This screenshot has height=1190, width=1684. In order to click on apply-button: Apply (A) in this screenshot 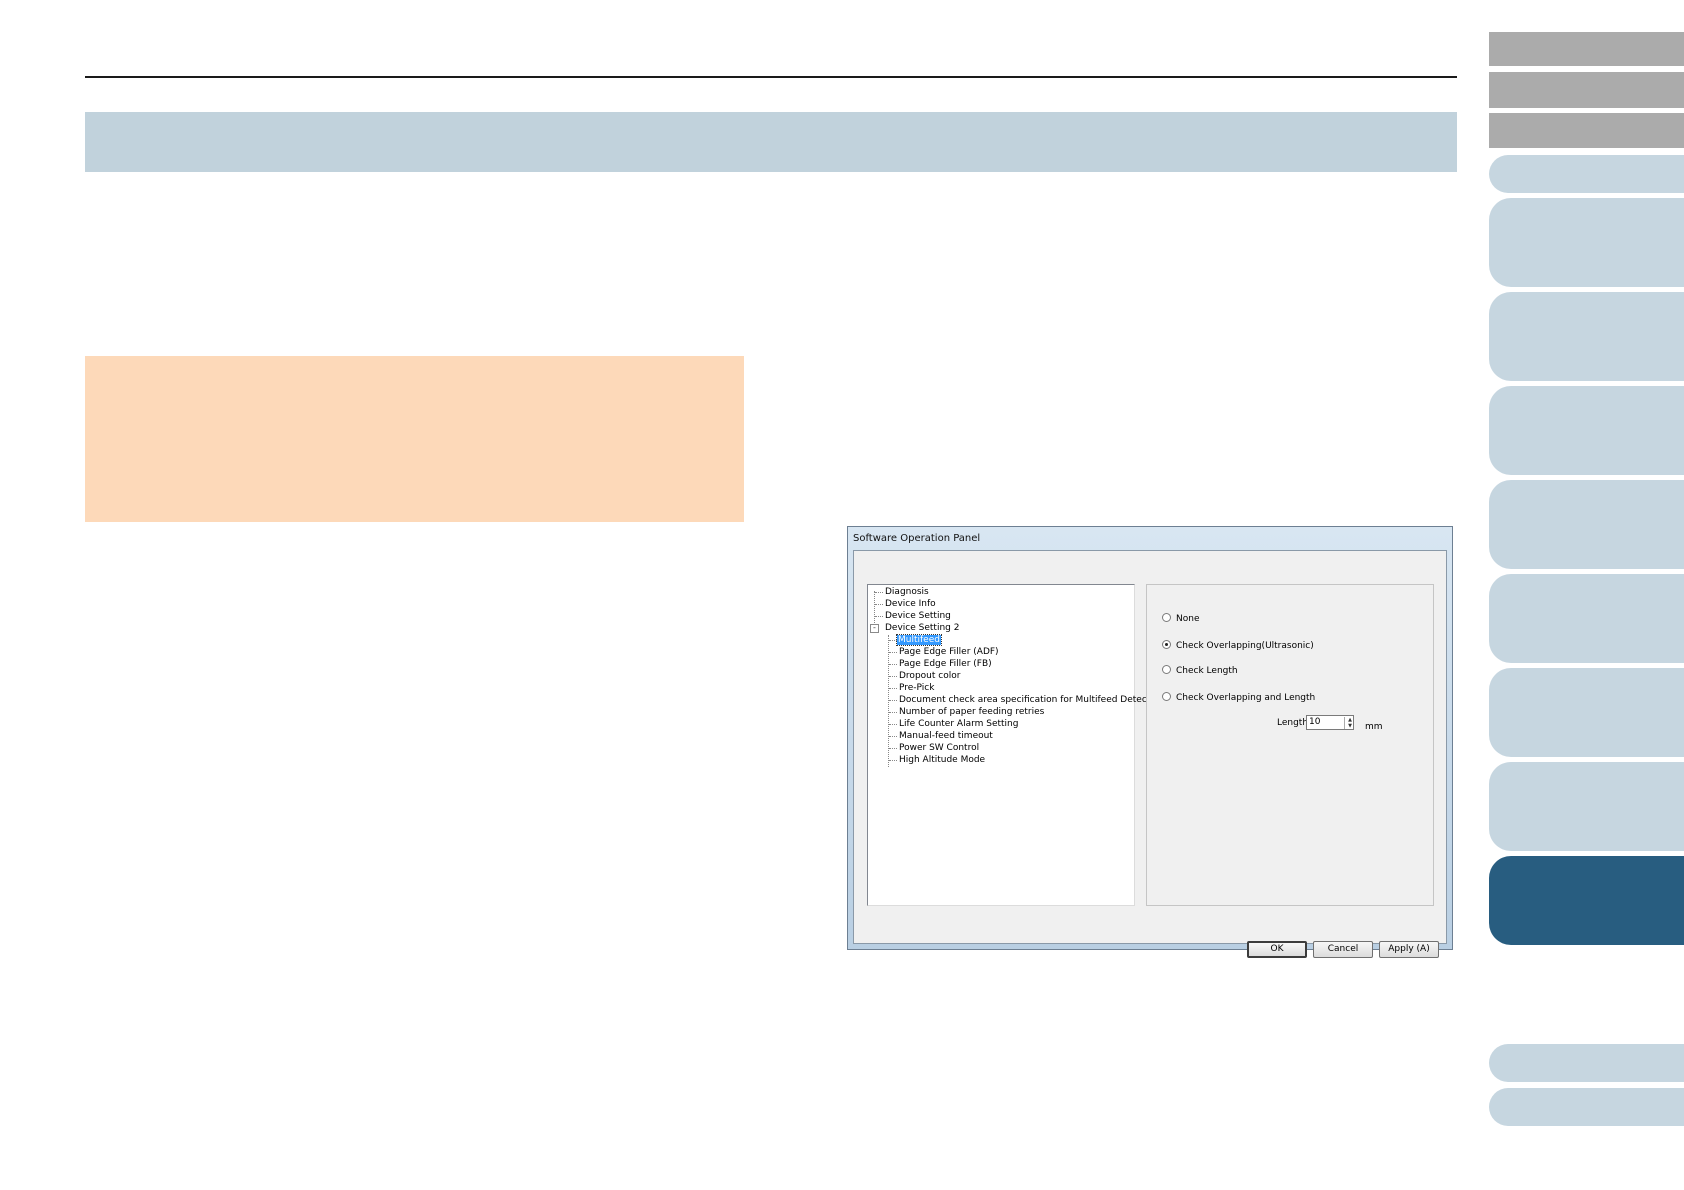, I will do `click(1409, 949)`.